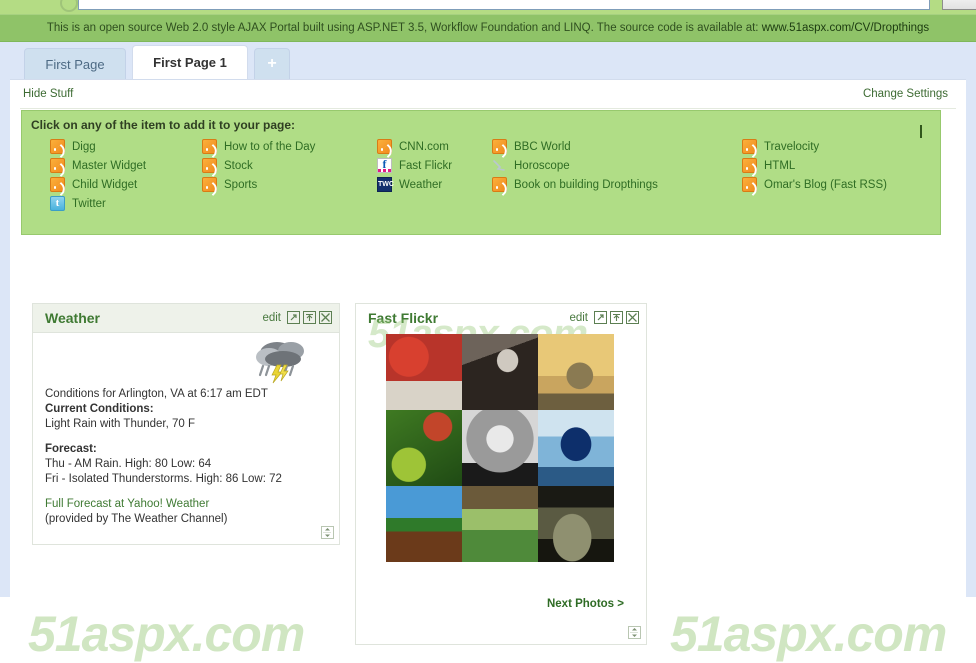 The height and width of the screenshot is (663, 976). What do you see at coordinates (190, 62) in the screenshot?
I see `tab-first-page-1: First Page 1` at bounding box center [190, 62].